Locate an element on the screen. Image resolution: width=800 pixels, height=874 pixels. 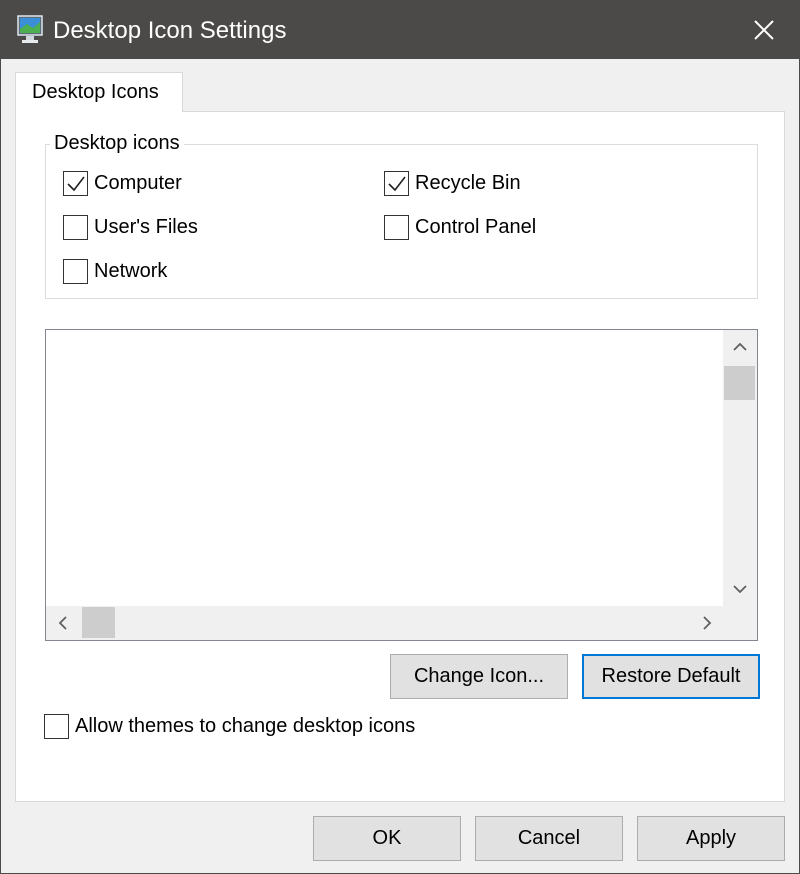
scroll-up-button is located at coordinates (740, 347).